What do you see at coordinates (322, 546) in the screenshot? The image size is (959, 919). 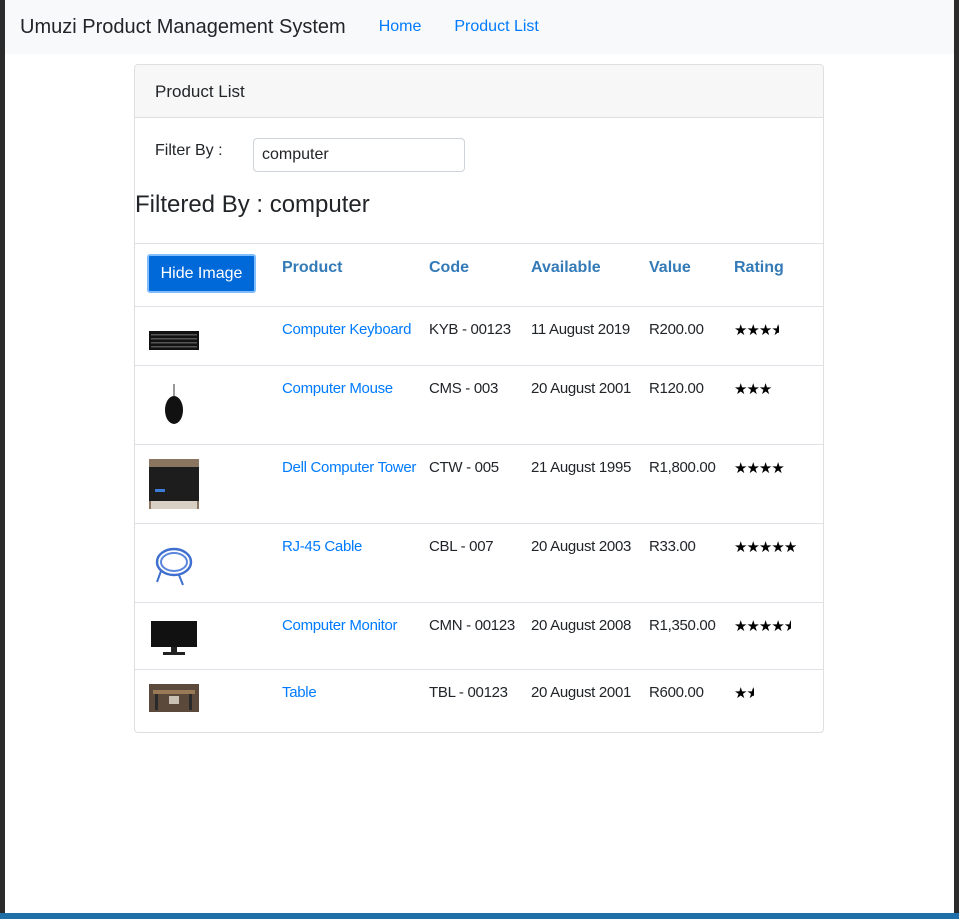 I see `product-link: RJ-45 Cable` at bounding box center [322, 546].